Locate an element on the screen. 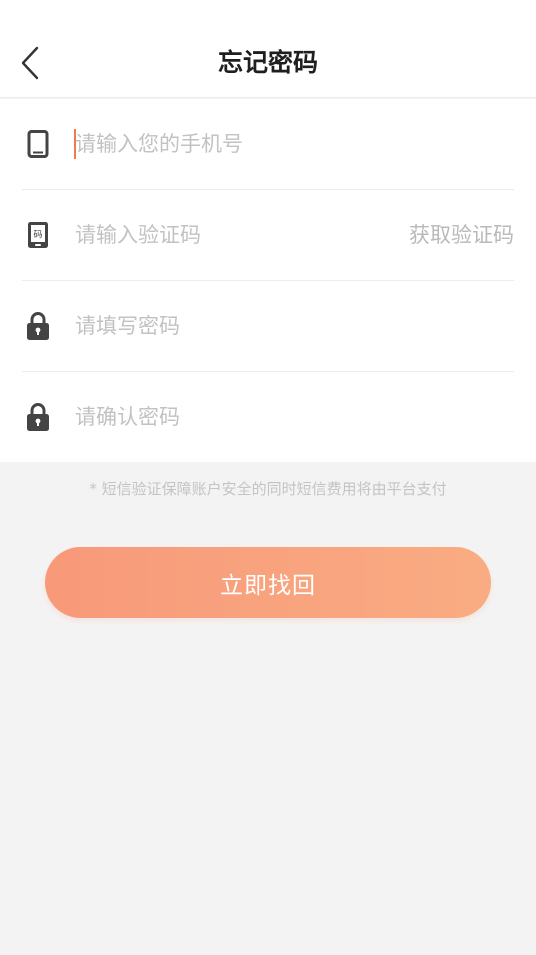 This screenshot has width=536, height=955. confirm-password-row is located at coordinates (268, 417).